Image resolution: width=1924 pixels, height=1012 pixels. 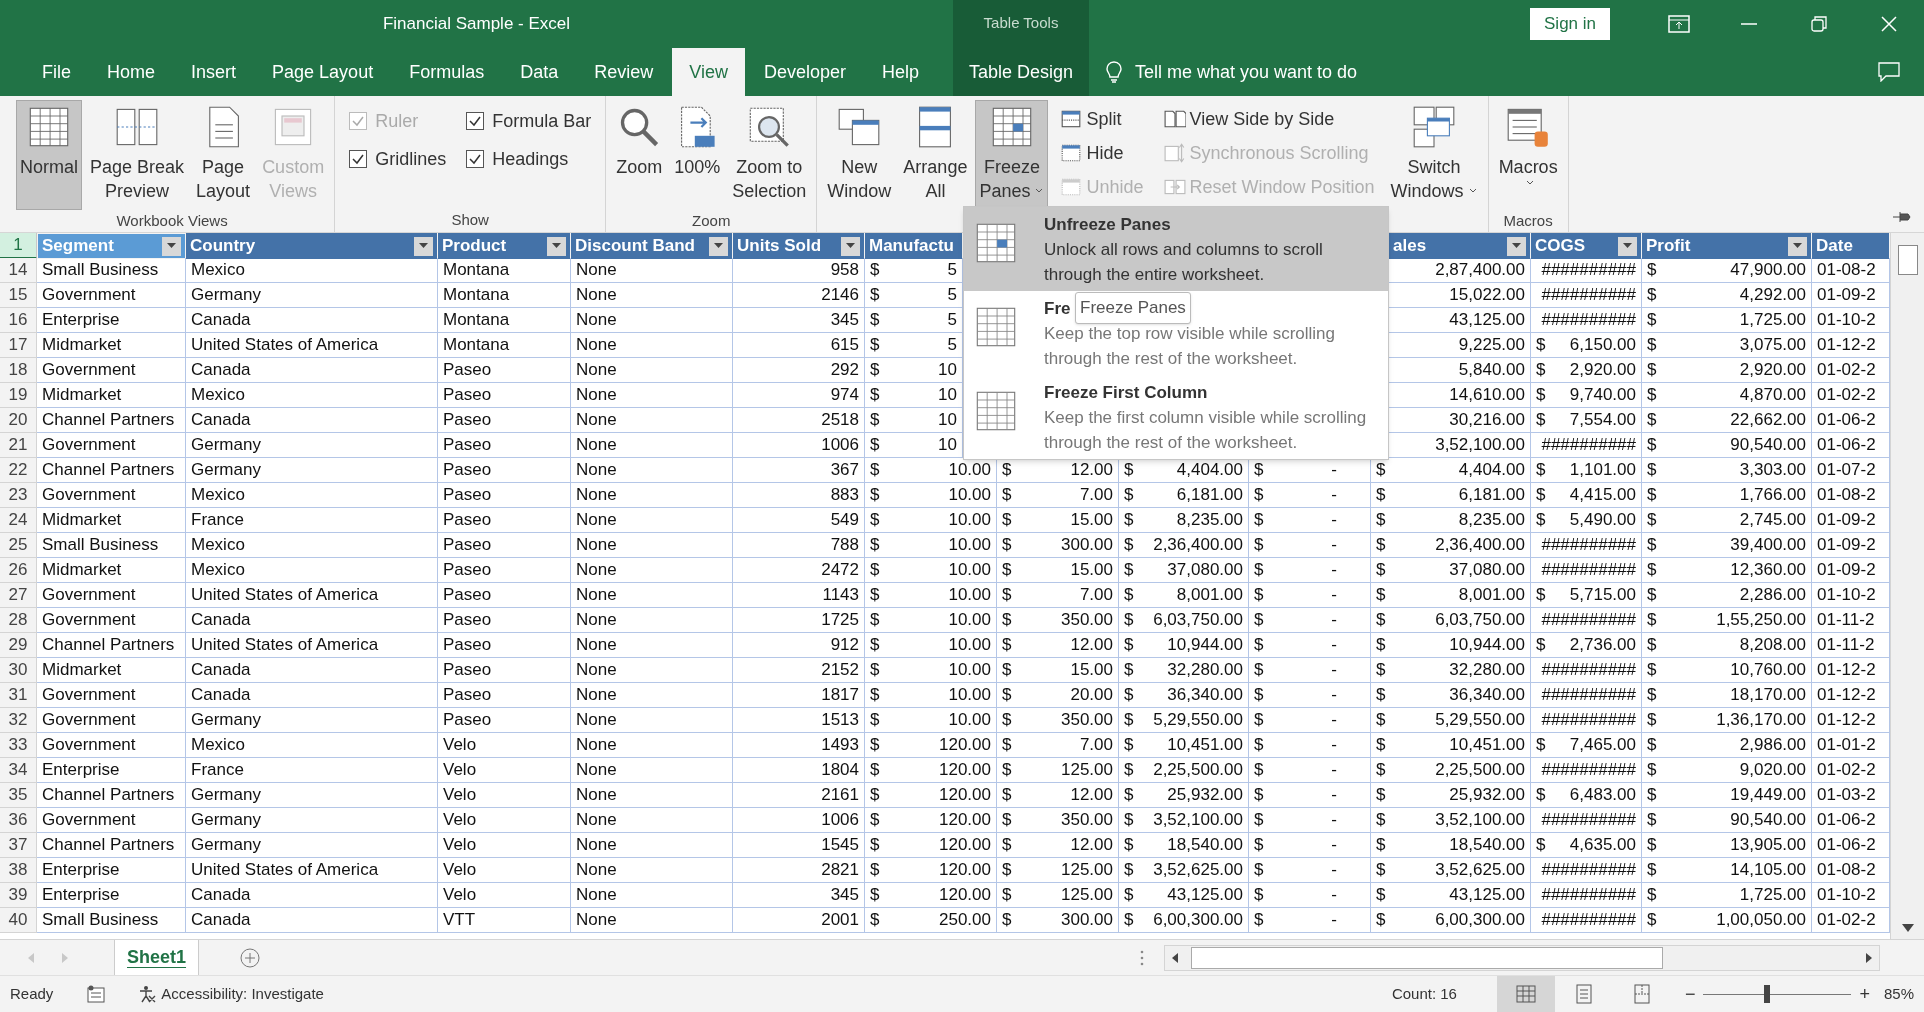 I want to click on ribbon-button: Macros, so click(x=1528, y=155).